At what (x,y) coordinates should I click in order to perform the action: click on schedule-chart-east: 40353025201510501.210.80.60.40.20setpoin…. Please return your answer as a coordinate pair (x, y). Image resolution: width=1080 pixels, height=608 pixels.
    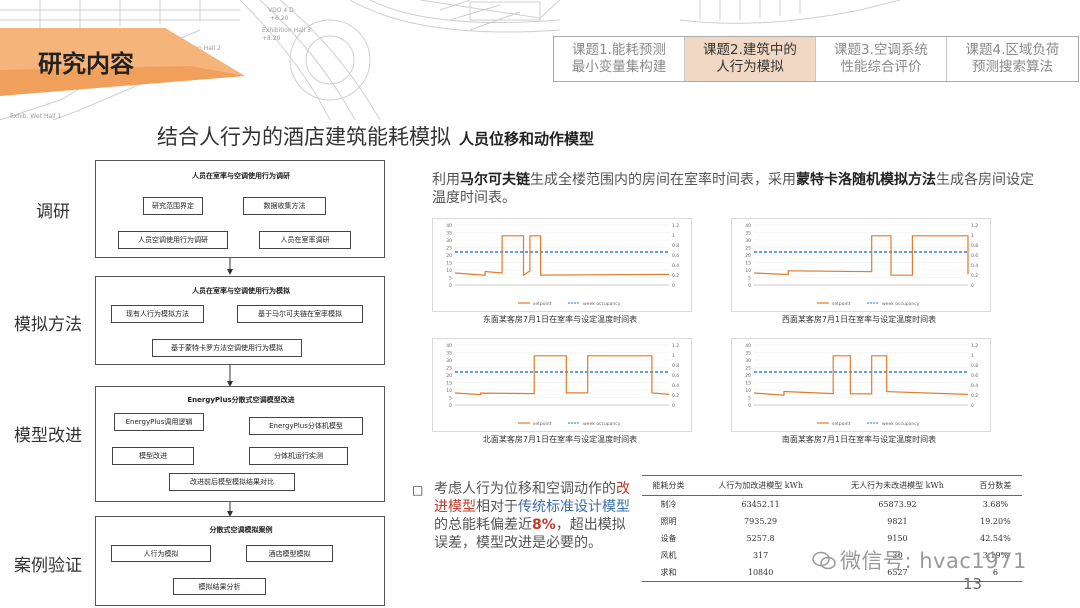
    Looking at the image, I should click on (562, 265).